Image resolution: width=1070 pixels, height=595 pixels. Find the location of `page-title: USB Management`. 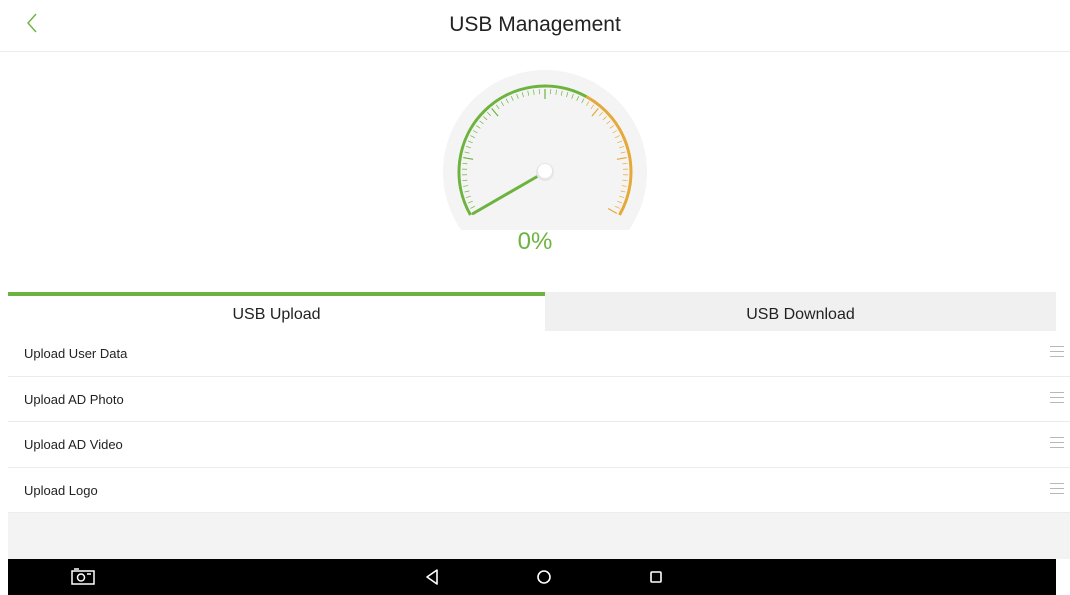

page-title: USB Management is located at coordinates (535, 24).